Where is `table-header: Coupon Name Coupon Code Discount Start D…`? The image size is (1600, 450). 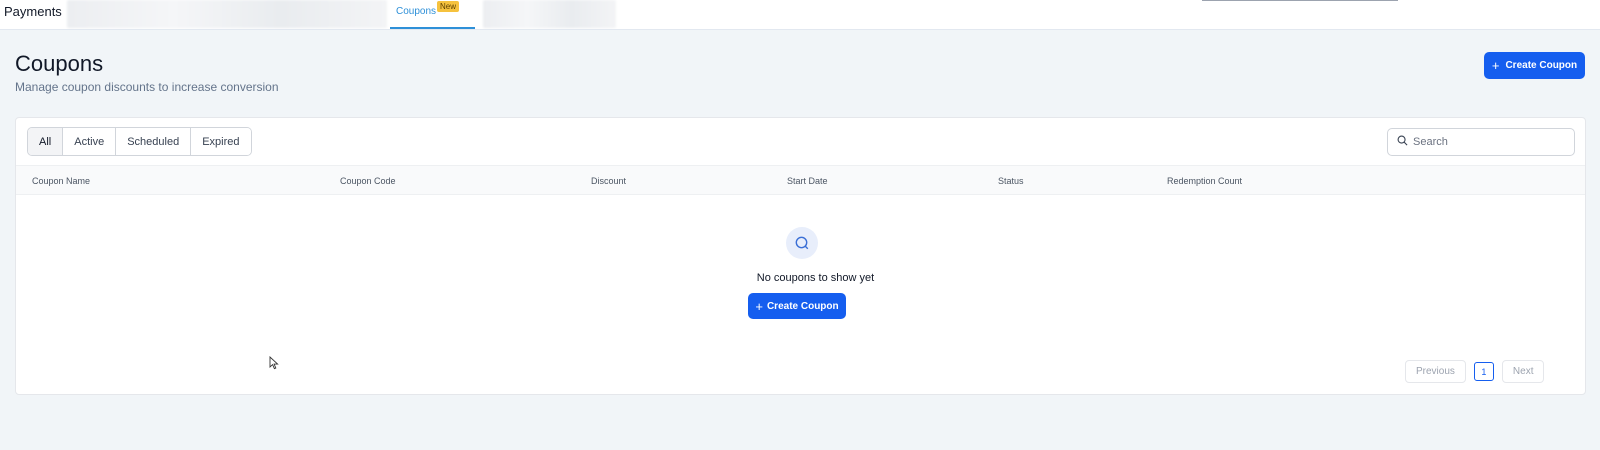 table-header: Coupon Name Coupon Code Discount Start D… is located at coordinates (800, 180).